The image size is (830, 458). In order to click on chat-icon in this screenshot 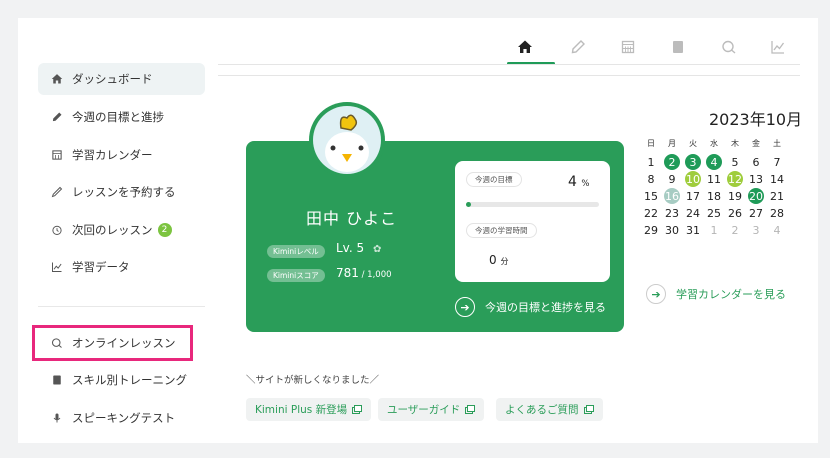, I will do `click(729, 47)`.